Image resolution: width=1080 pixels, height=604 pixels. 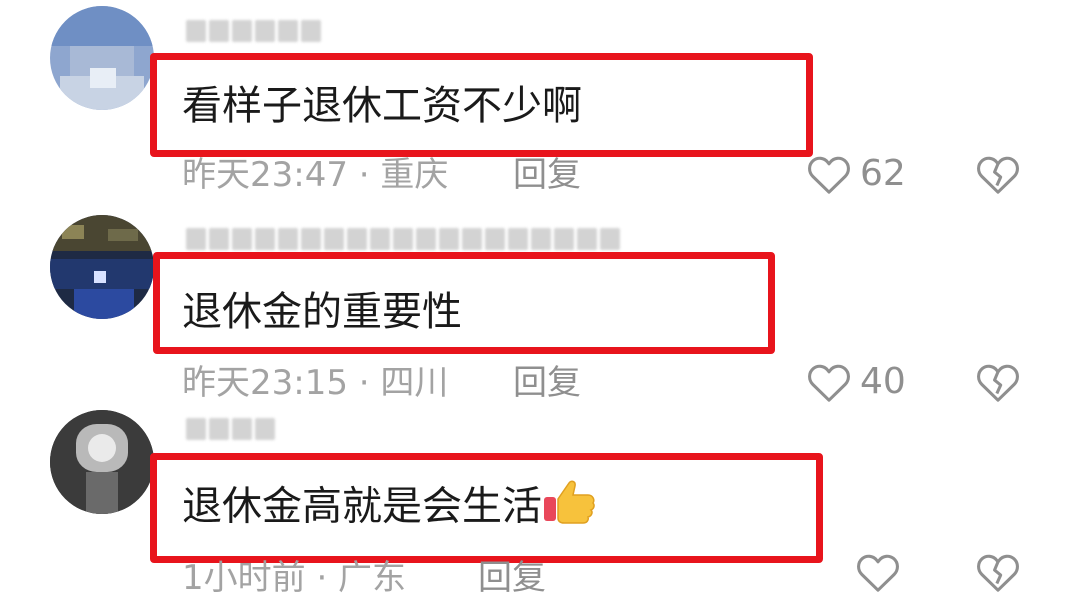 What do you see at coordinates (294, 578) in the screenshot?
I see `comment-time-location: 1小时前 · 广东` at bounding box center [294, 578].